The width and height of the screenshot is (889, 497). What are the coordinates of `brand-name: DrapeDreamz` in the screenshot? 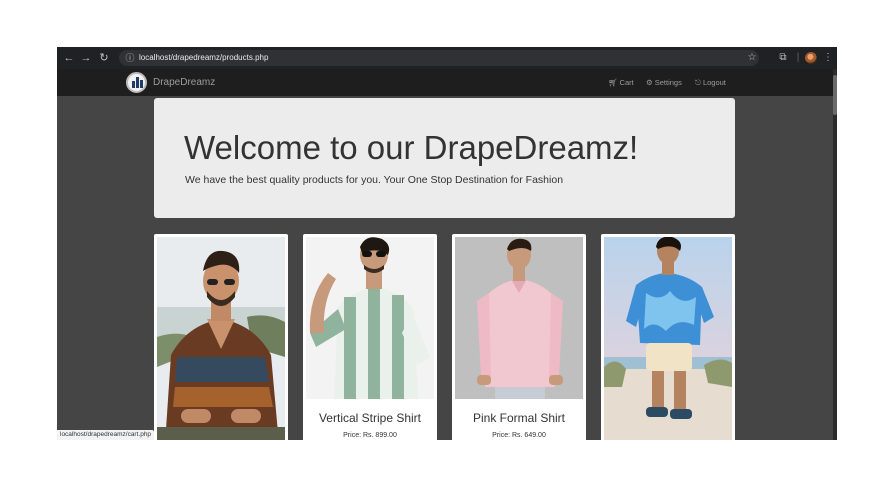 It's located at (184, 82).